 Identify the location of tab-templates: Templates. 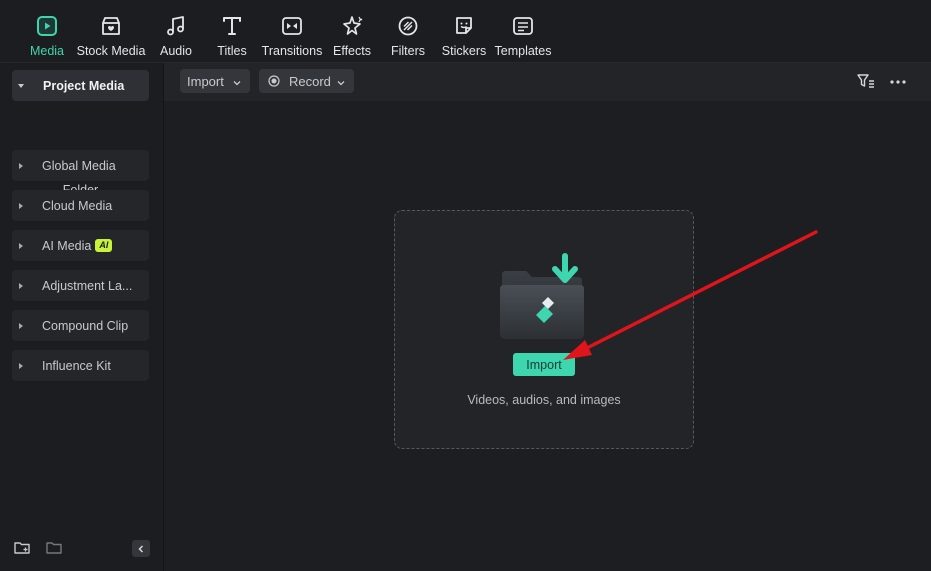
(523, 33).